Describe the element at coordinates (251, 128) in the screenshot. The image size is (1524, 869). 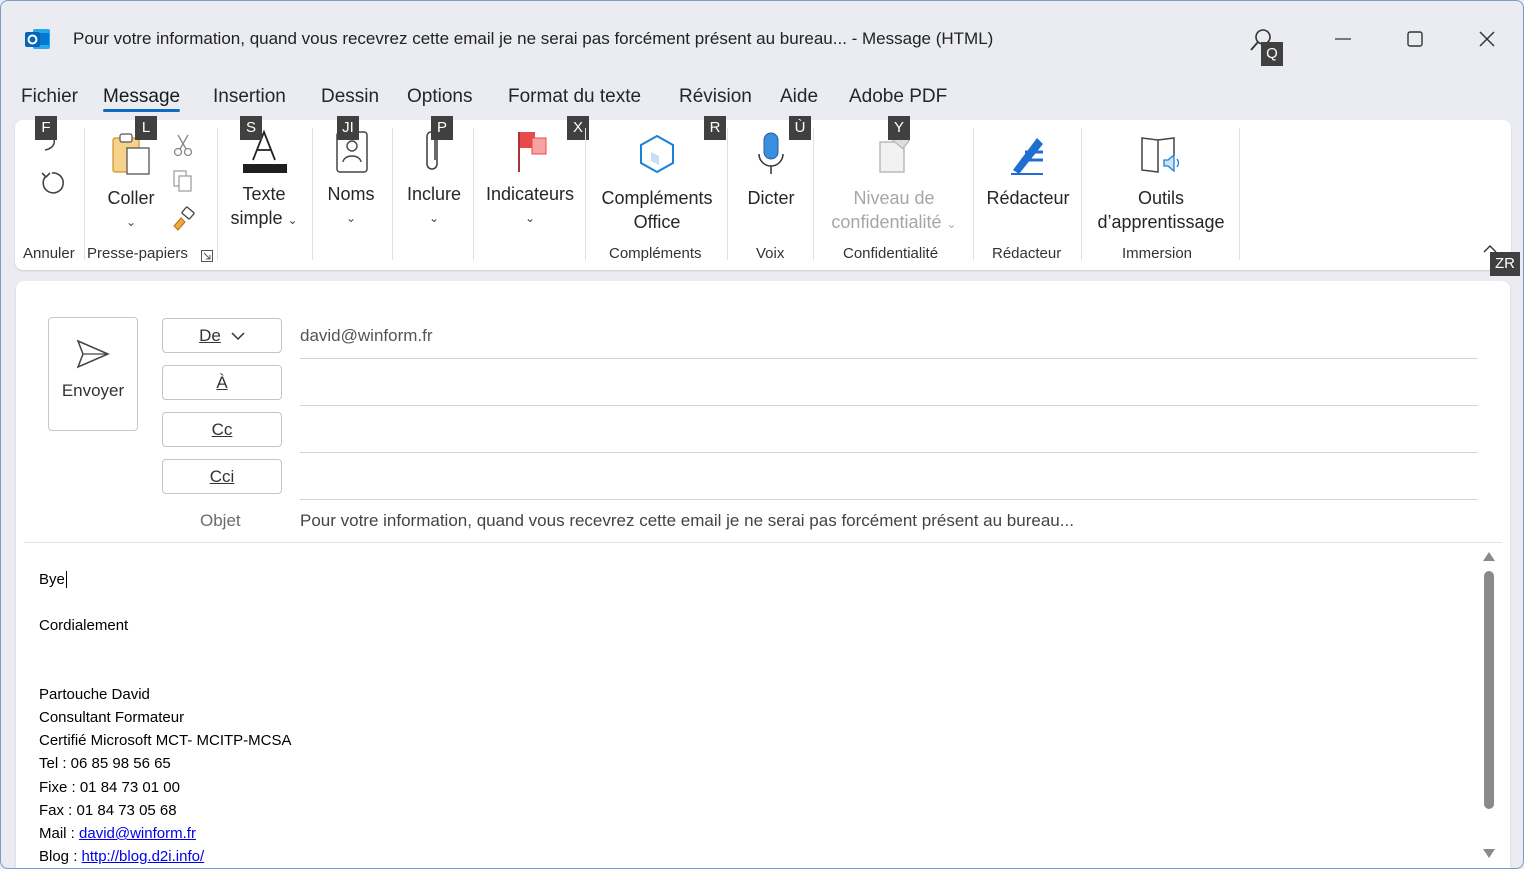
I see `keytip-insertion: S` at that location.